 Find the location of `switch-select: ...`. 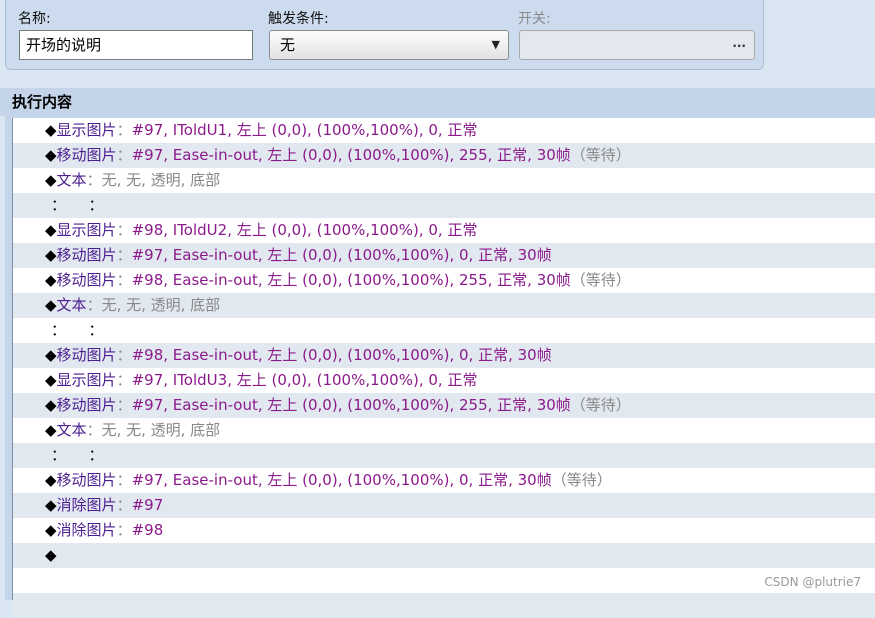

switch-select: ... is located at coordinates (637, 45).